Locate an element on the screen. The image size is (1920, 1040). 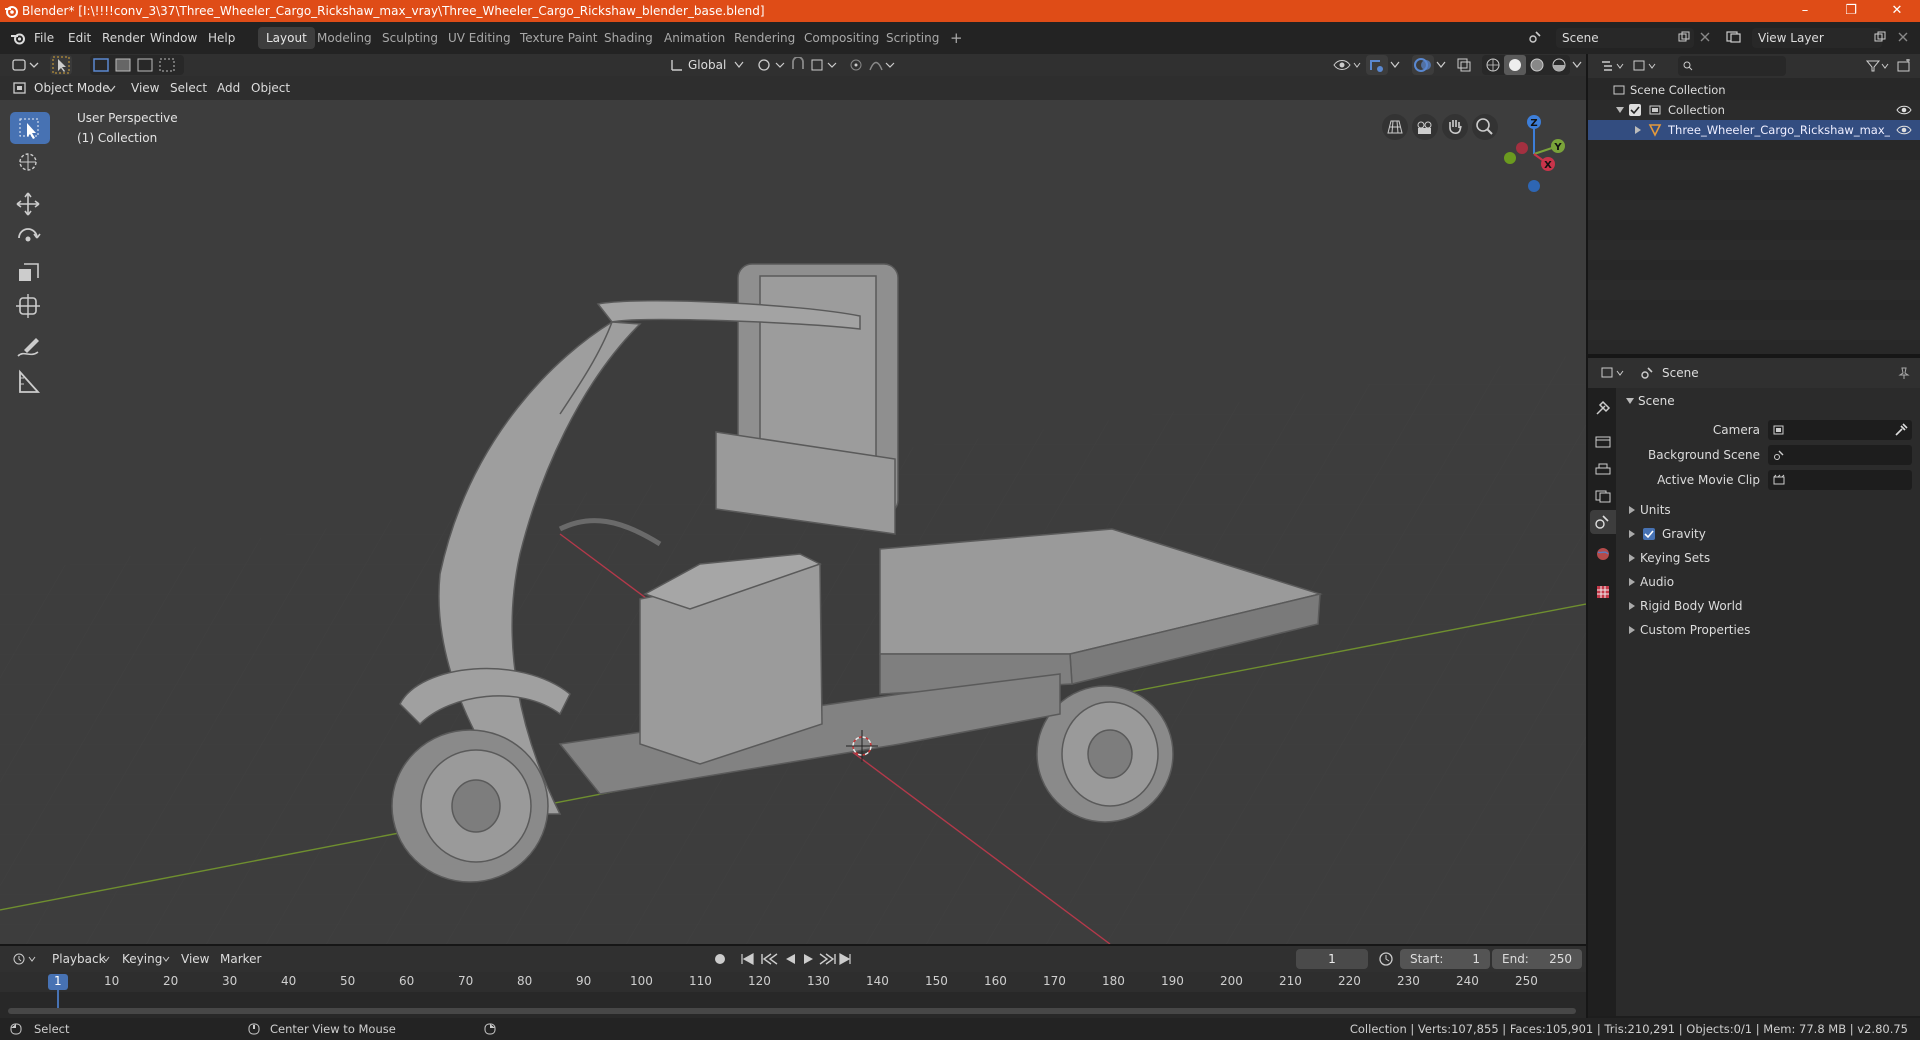
tool-settings-tab-icon is located at coordinates (1603, 408).